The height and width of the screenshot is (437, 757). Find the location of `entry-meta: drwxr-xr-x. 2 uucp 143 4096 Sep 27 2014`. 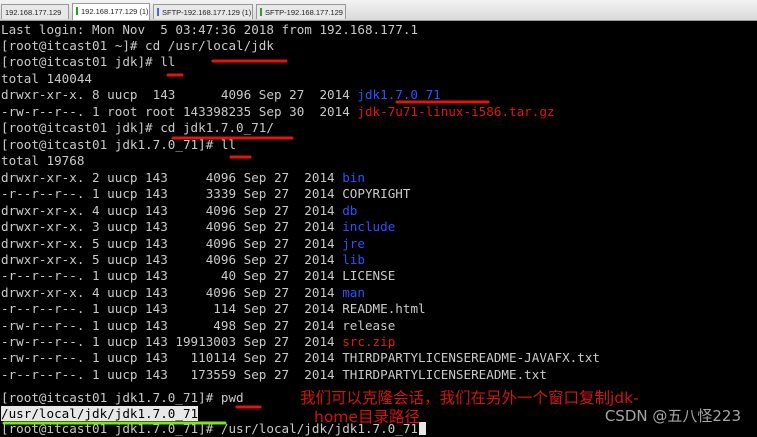

entry-meta: drwxr-xr-x. 2 uucp 143 4096 Sep 27 2014 is located at coordinates (172, 177).